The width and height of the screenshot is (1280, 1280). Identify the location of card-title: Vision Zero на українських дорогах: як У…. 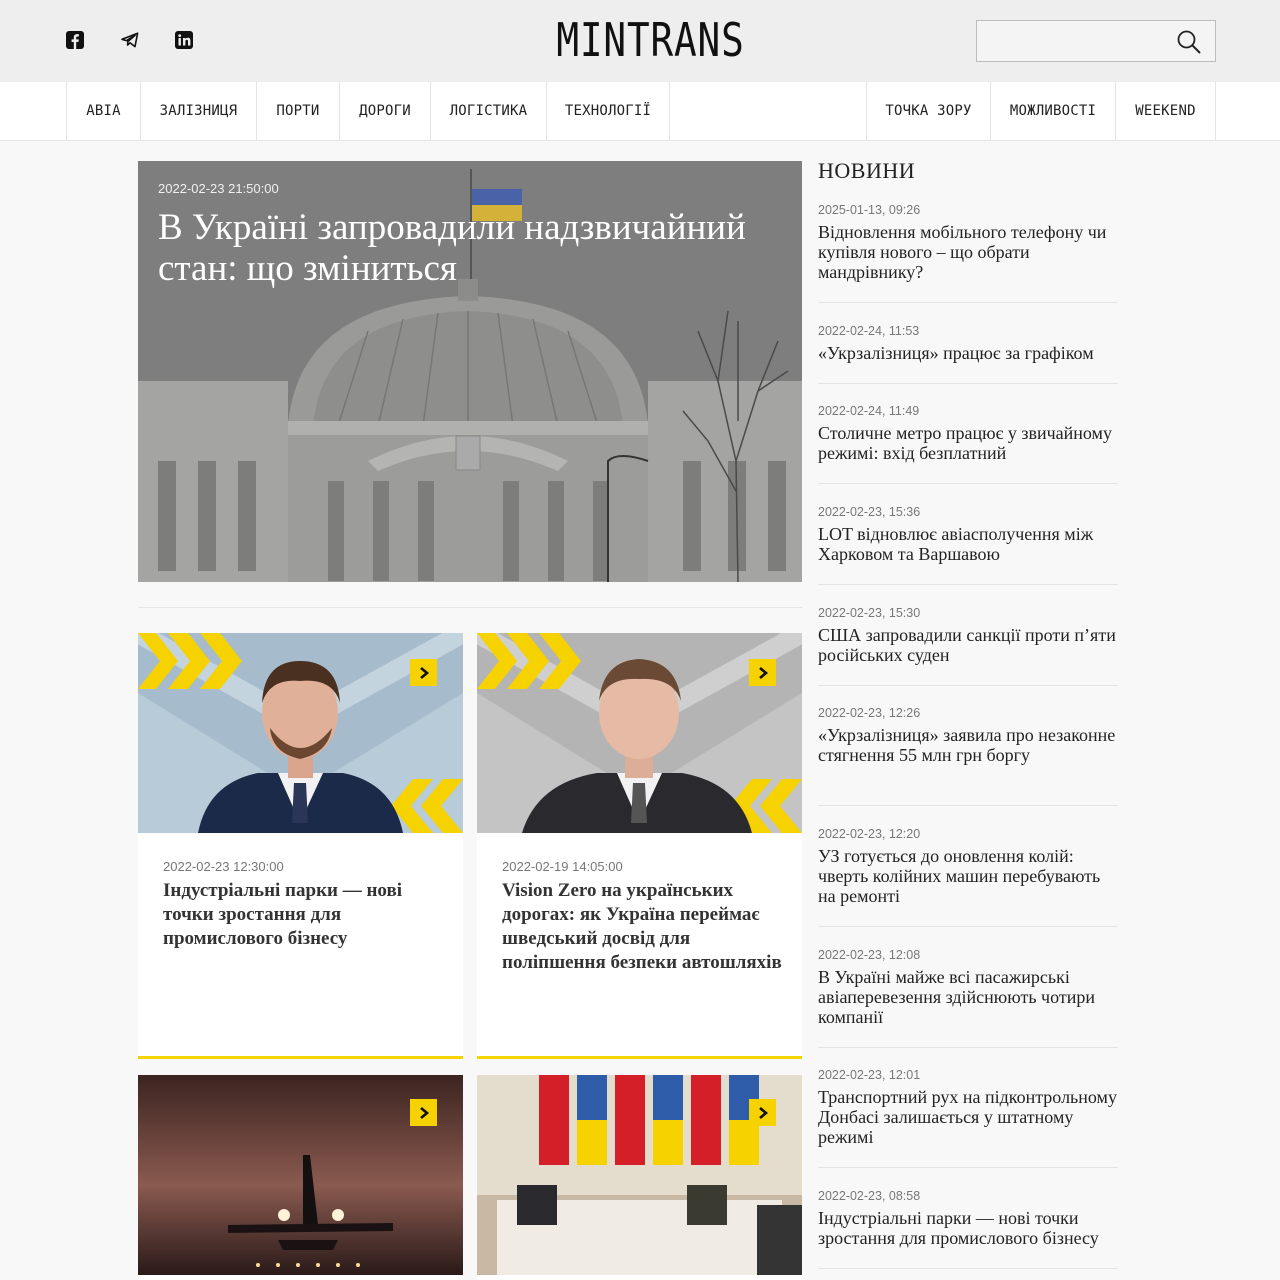
(642, 927).